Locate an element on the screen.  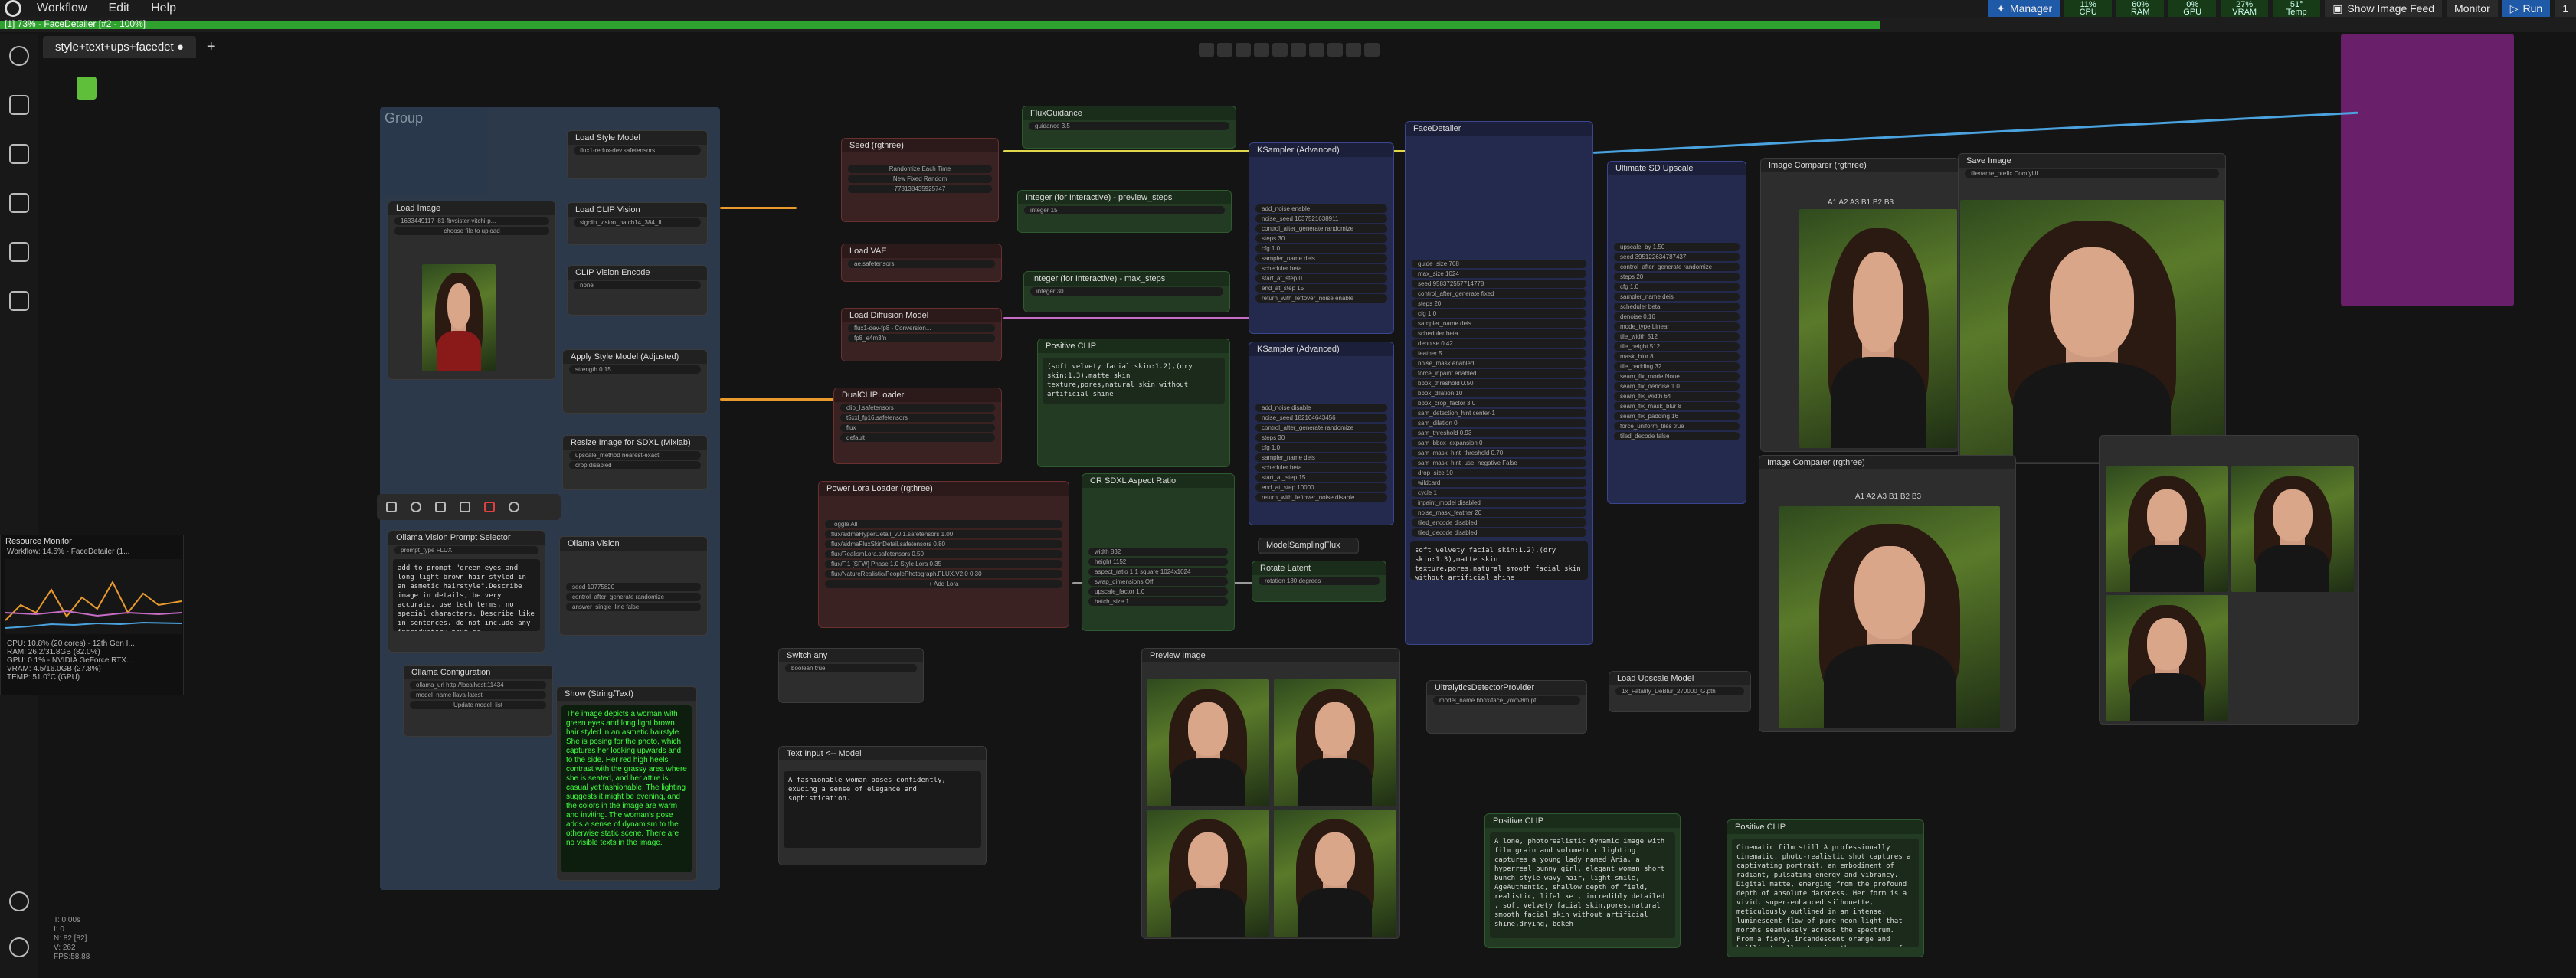
widget-row: control_after_generate randomize is located at coordinates (1677, 267).